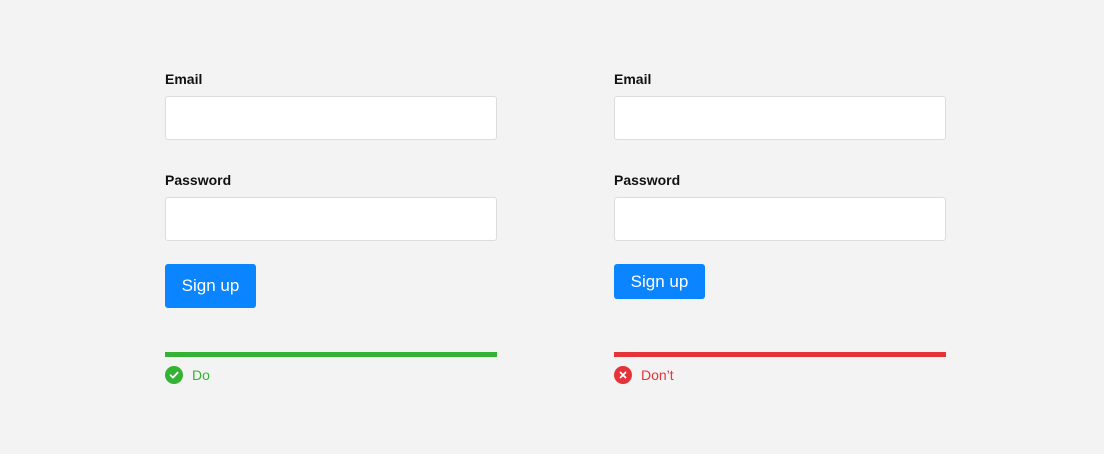  What do you see at coordinates (623, 375) in the screenshot?
I see `x-circle-icon` at bounding box center [623, 375].